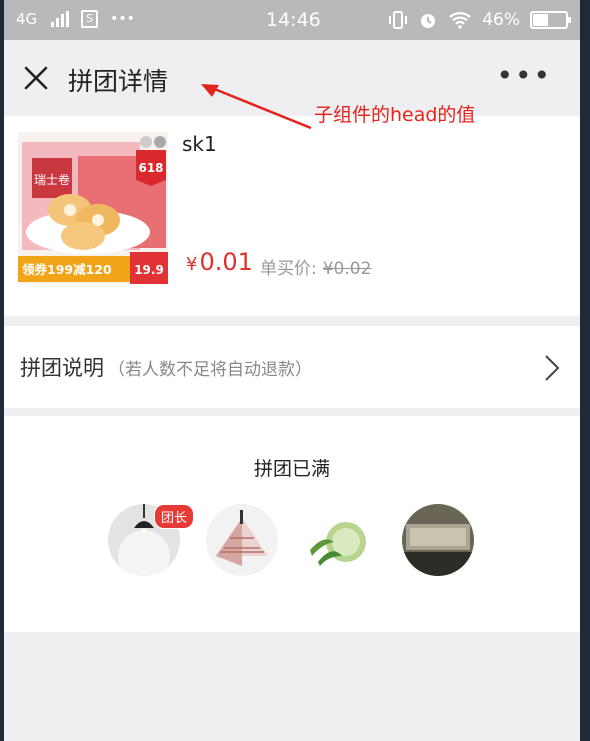 This screenshot has width=590, height=741. Describe the element at coordinates (199, 144) in the screenshot. I see `product-name: sk1` at that location.